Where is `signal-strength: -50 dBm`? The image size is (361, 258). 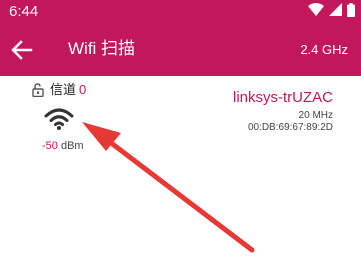 signal-strength: -50 dBm is located at coordinates (63, 146).